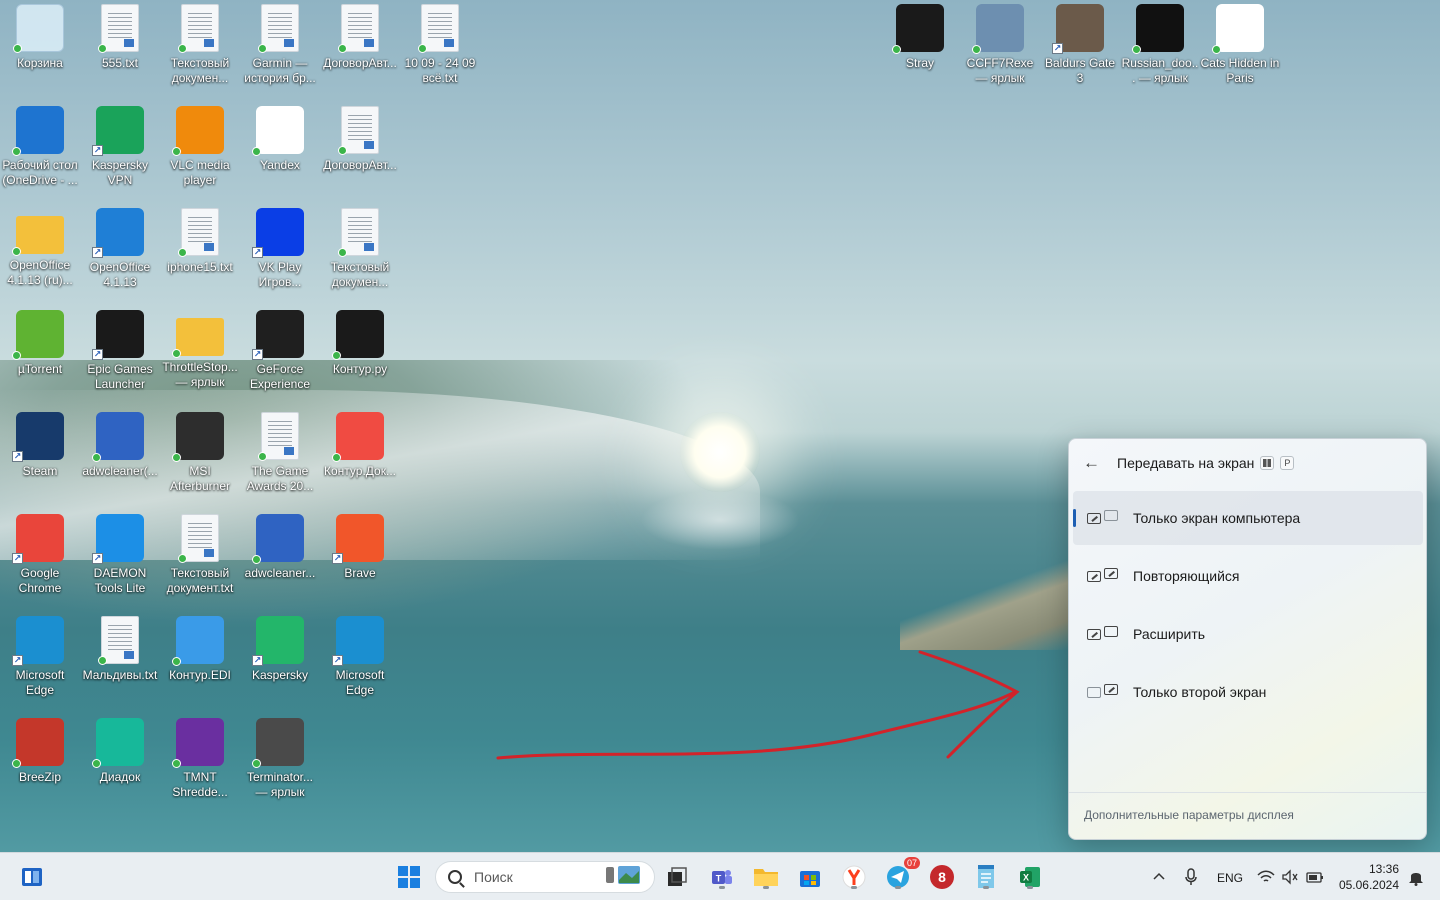  I want to click on desktop-icon: CCFF7Rexe — ярлык, so click(1000, 52).